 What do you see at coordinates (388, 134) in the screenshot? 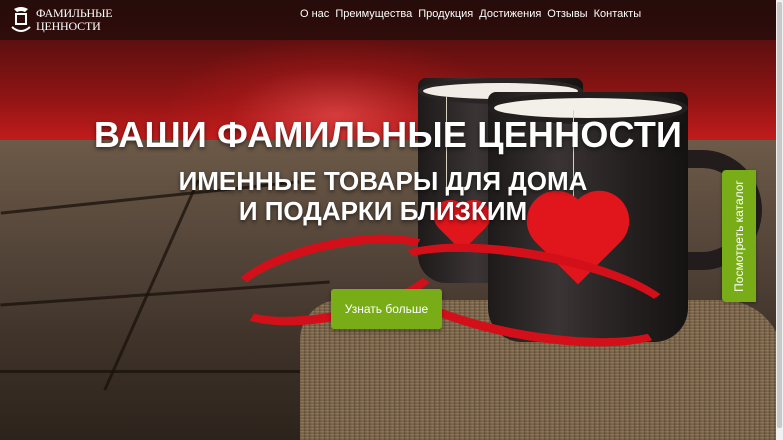
I see `hero-title: ВАШИ ФАМИЛЬНЫЕ ЦЕННОСТИ` at bounding box center [388, 134].